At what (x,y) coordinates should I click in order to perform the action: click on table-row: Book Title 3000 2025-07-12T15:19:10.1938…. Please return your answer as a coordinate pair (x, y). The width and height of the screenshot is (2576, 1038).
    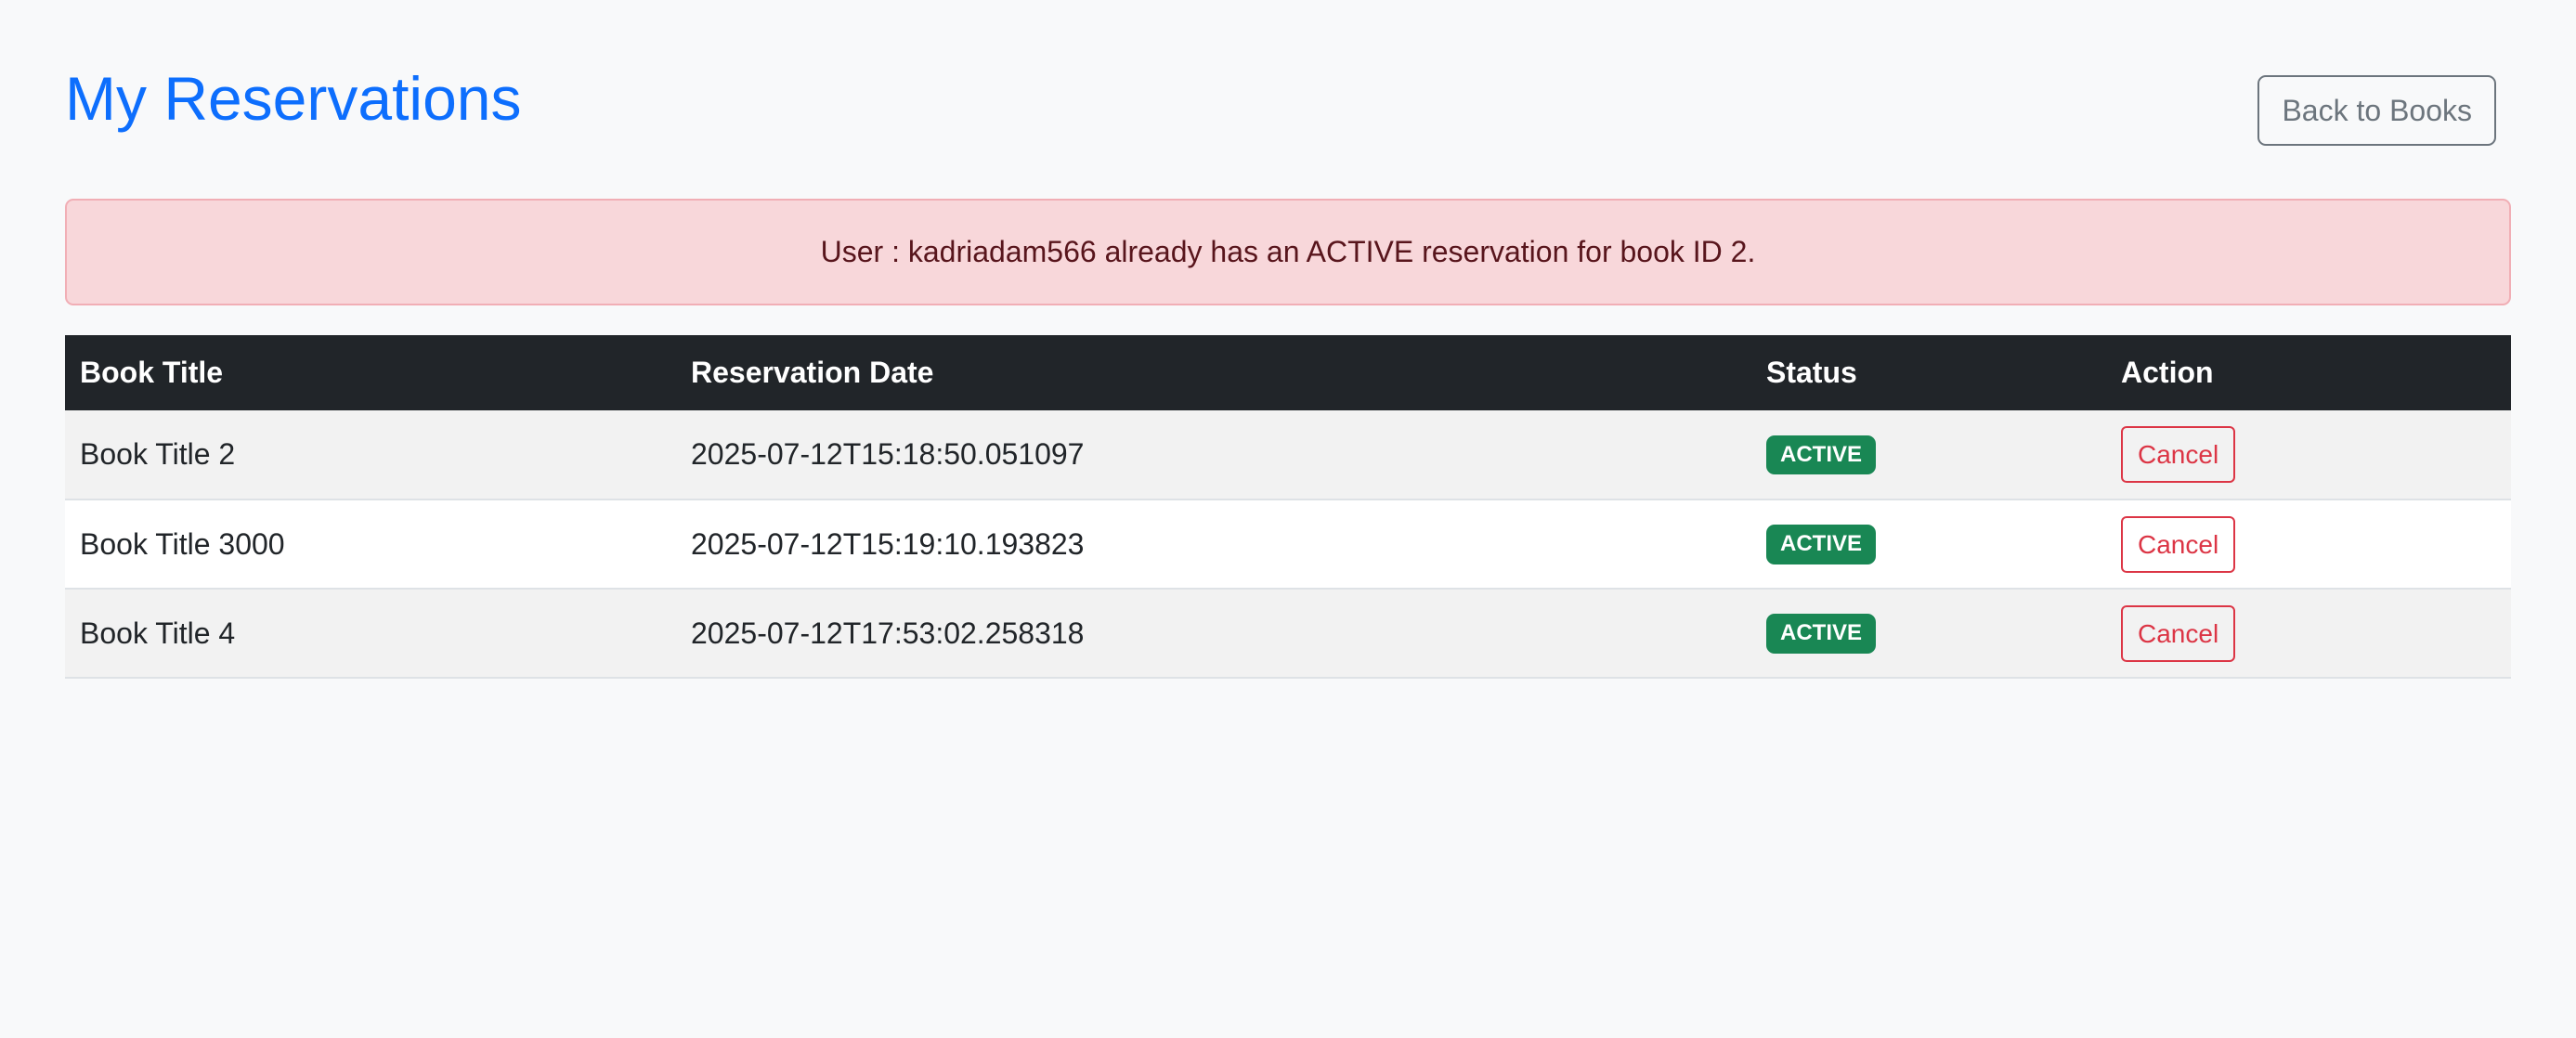
    Looking at the image, I should click on (1288, 545).